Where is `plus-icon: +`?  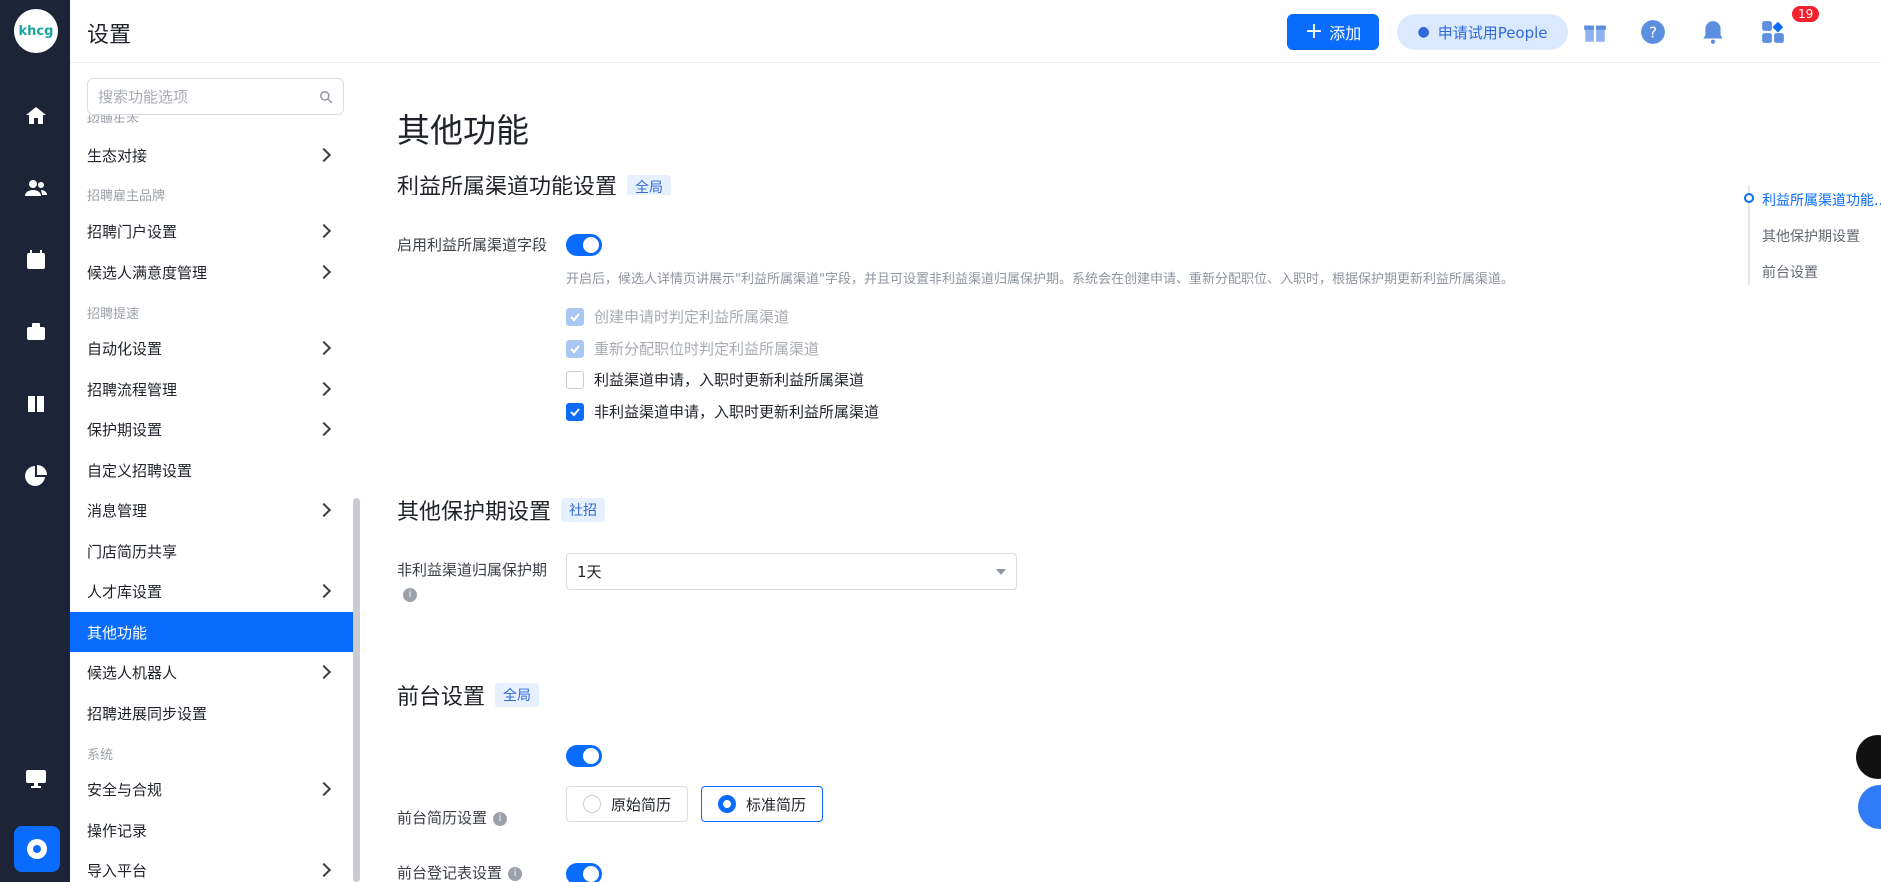
plus-icon: + is located at coordinates (1314, 31).